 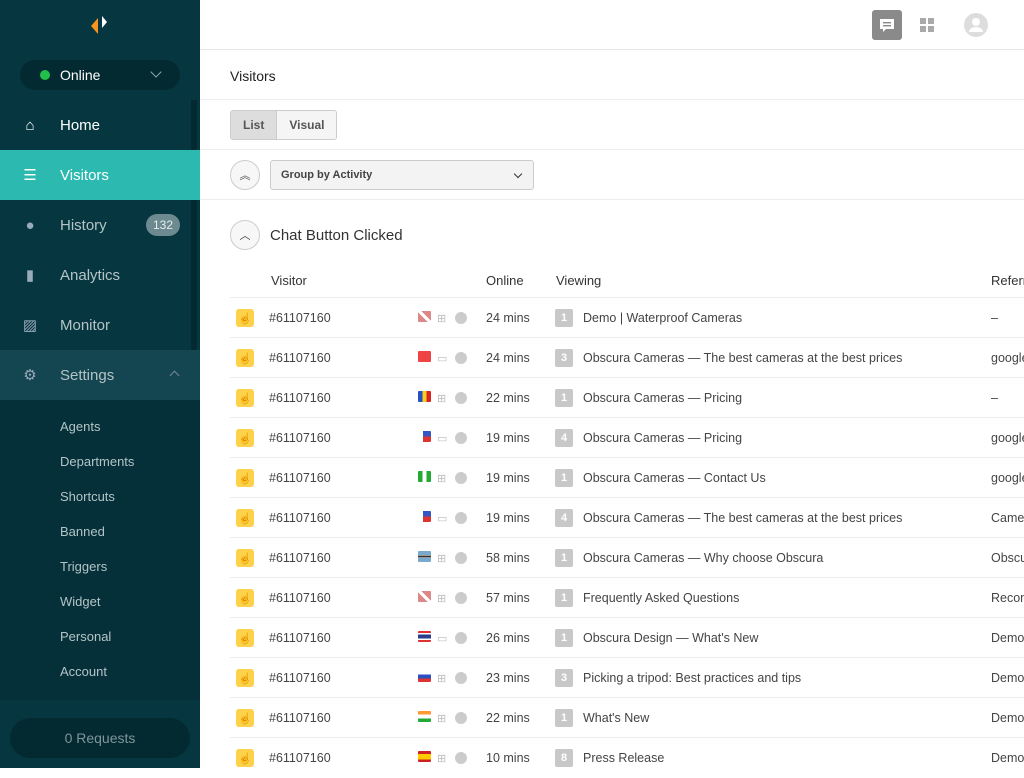 What do you see at coordinates (85, 325) in the screenshot?
I see `sidebar-item-label: Monitor` at bounding box center [85, 325].